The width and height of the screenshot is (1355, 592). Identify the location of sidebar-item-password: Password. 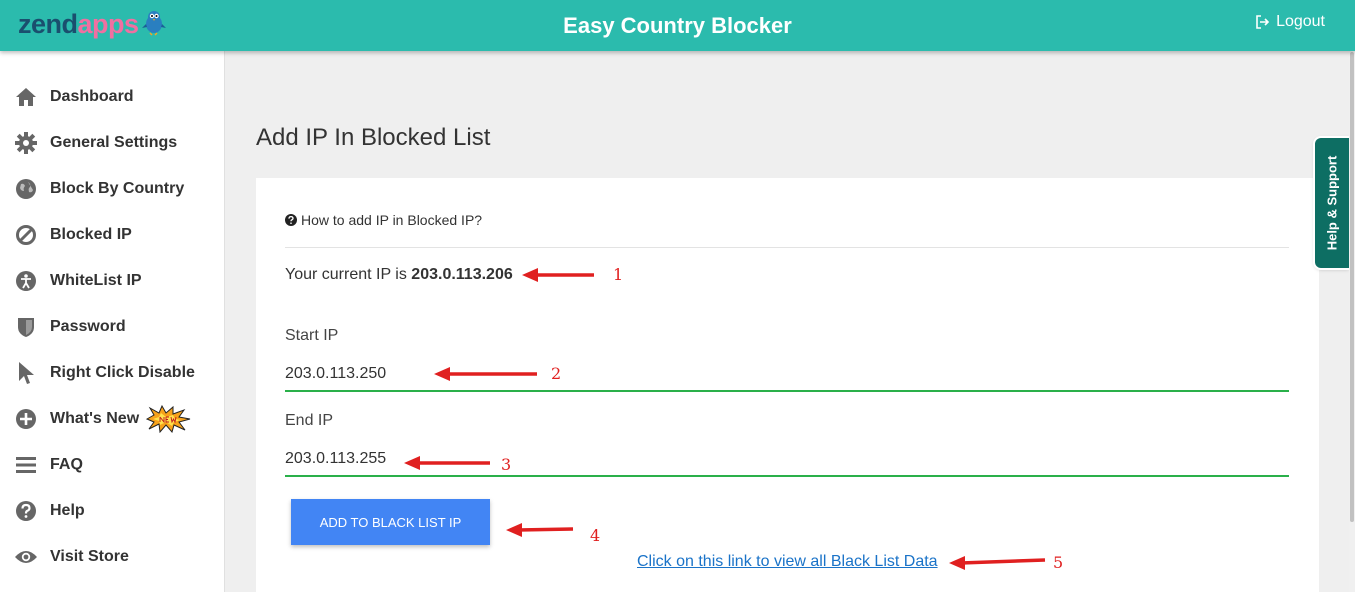
(112, 327).